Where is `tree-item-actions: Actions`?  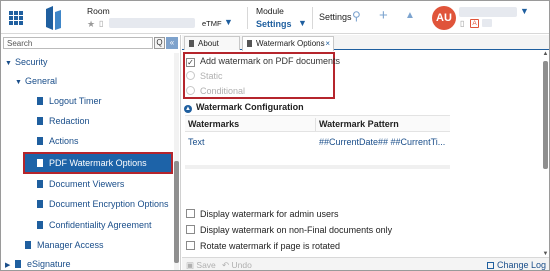
tree-item-actions: Actions is located at coordinates (58, 141).